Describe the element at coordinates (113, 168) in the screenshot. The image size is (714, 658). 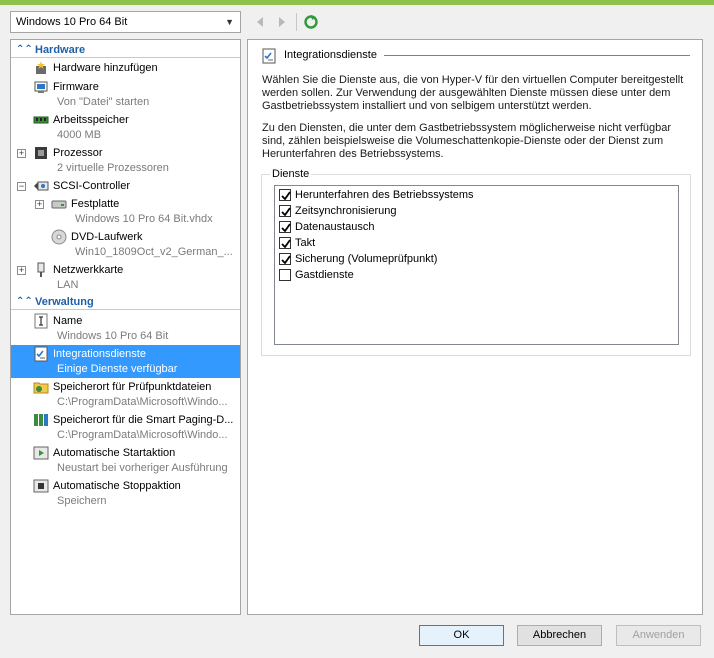
I see `tree-item-sublabel: 2 virtuelle Prozessoren` at that location.